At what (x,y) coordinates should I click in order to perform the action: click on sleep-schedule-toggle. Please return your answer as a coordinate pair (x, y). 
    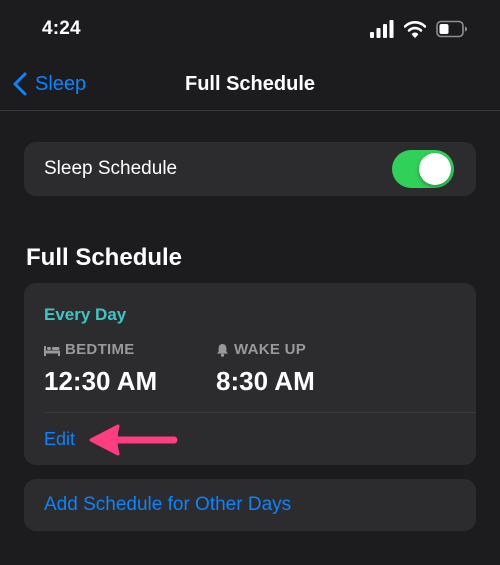
    Looking at the image, I should click on (423, 169).